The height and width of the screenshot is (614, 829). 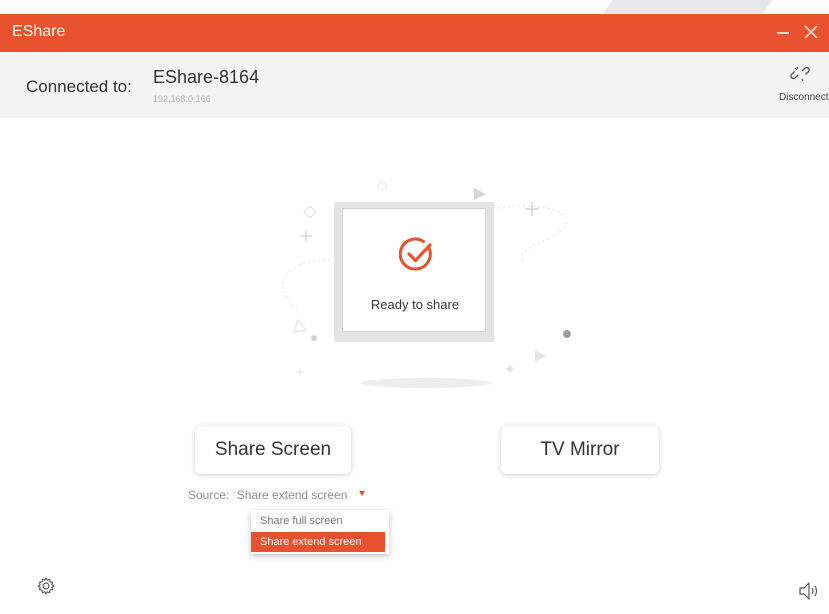 What do you see at coordinates (415, 304) in the screenshot?
I see `ready-status-text: Ready to share` at bounding box center [415, 304].